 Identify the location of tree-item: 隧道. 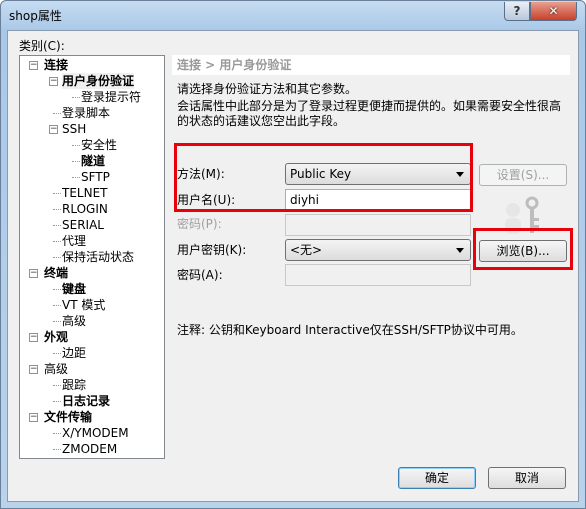
(93, 161).